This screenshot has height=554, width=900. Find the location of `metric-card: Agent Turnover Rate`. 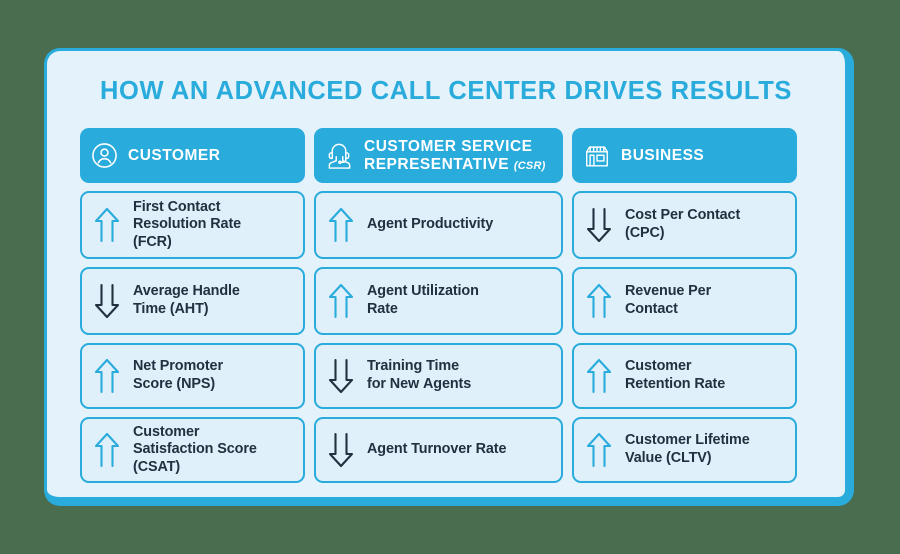

metric-card: Agent Turnover Rate is located at coordinates (438, 450).